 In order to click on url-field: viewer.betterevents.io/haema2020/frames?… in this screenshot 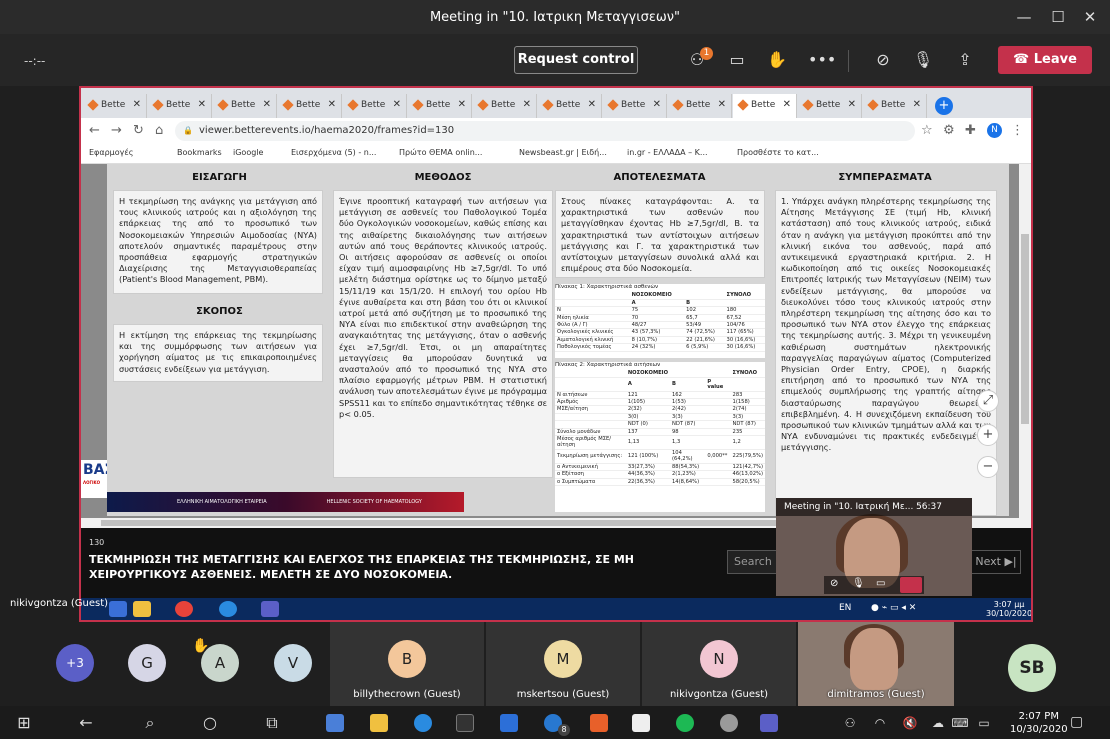, I will do `click(545, 131)`.